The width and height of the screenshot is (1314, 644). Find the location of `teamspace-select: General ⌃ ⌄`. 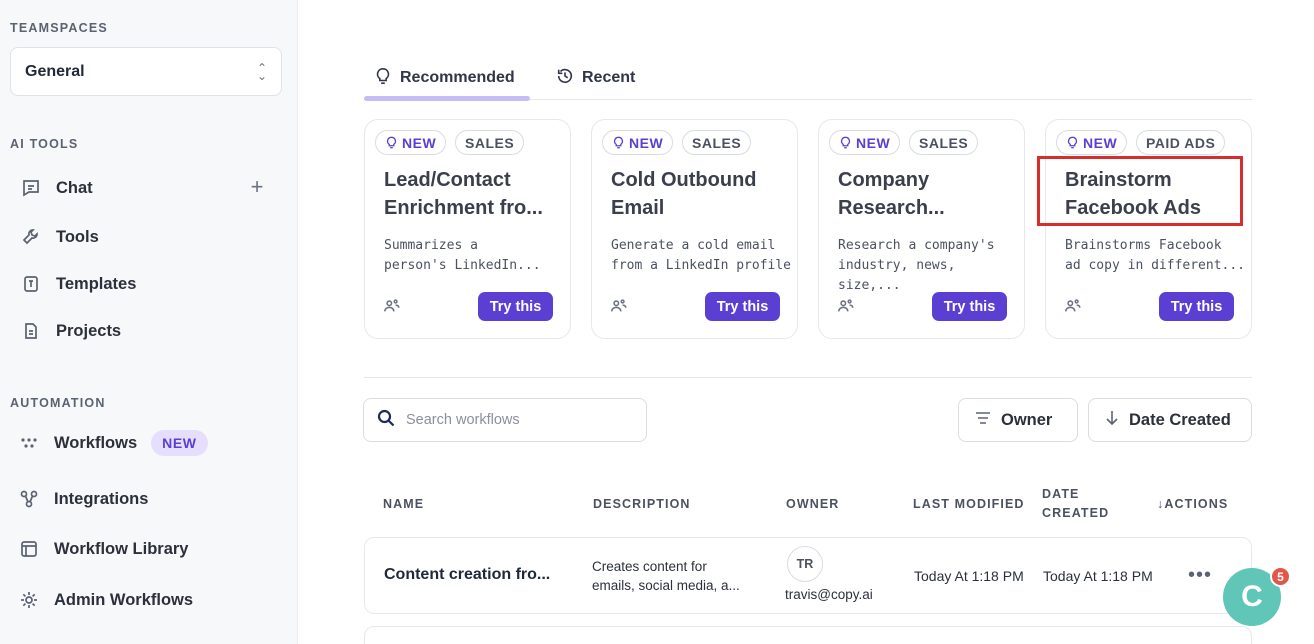

teamspace-select: General ⌃ ⌄ is located at coordinates (146, 71).